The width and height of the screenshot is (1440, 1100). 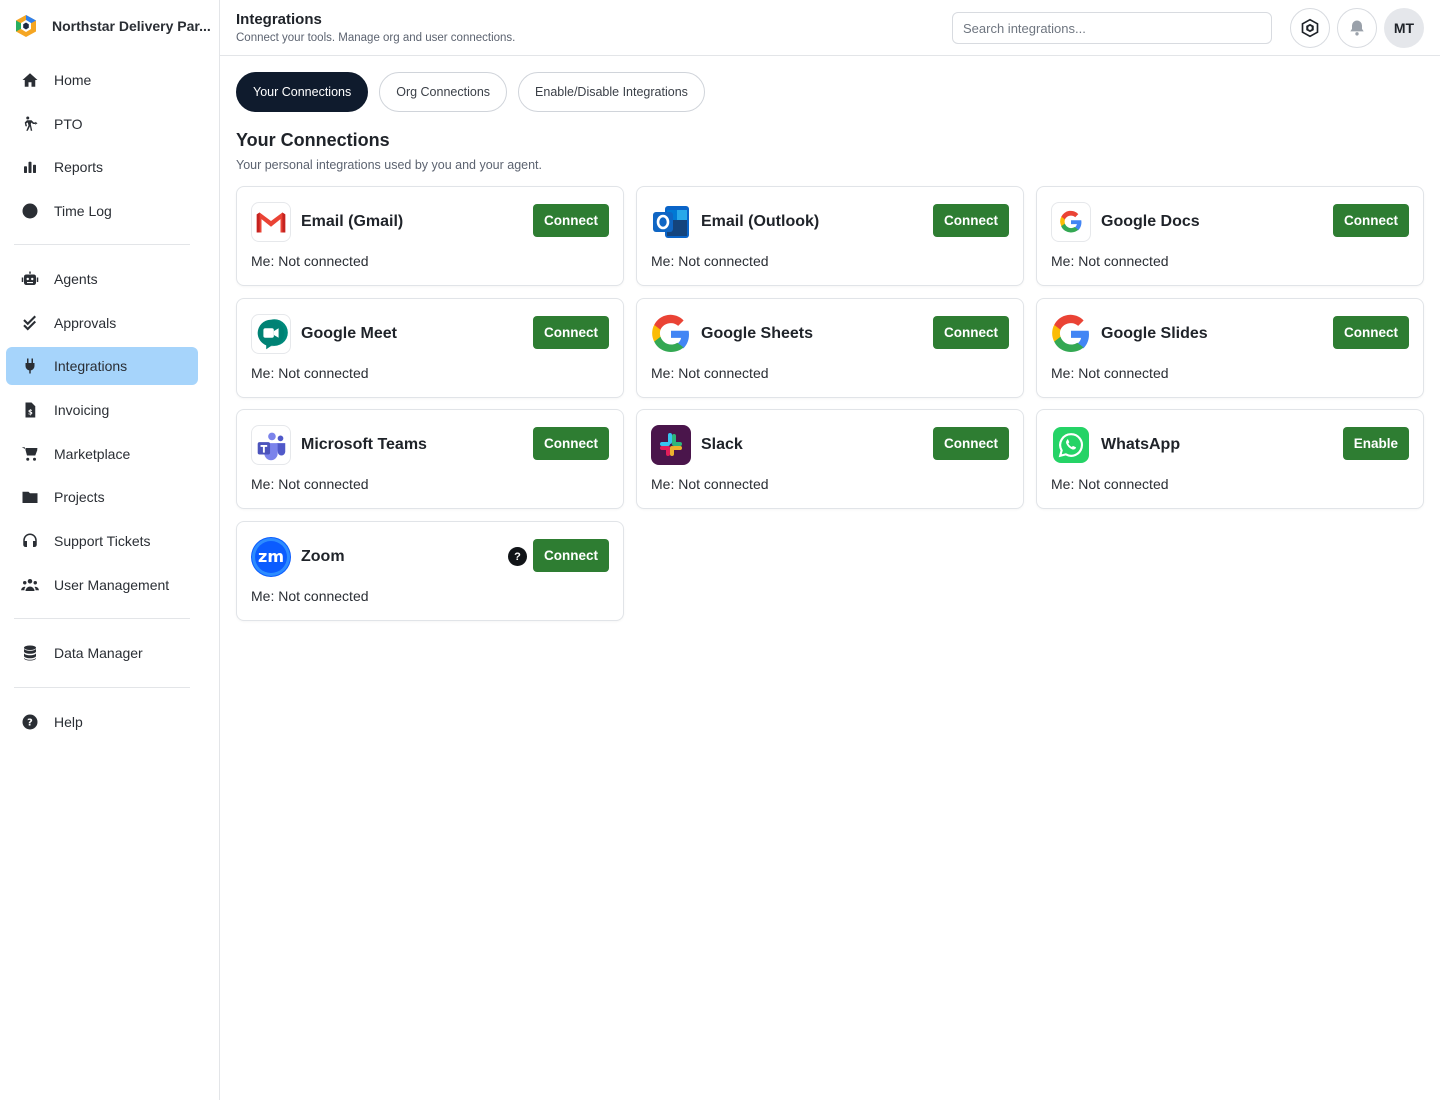 I want to click on sidebar-item-agents: Agents, so click(x=102, y=279).